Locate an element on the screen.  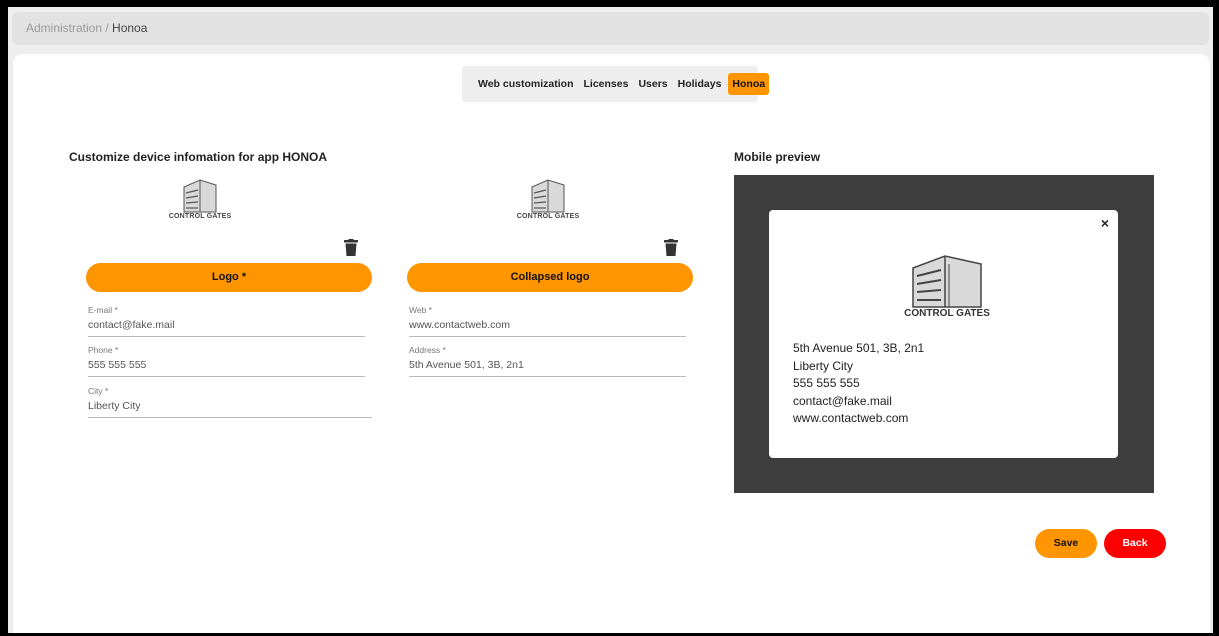
save-button: Save is located at coordinates (1066, 543).